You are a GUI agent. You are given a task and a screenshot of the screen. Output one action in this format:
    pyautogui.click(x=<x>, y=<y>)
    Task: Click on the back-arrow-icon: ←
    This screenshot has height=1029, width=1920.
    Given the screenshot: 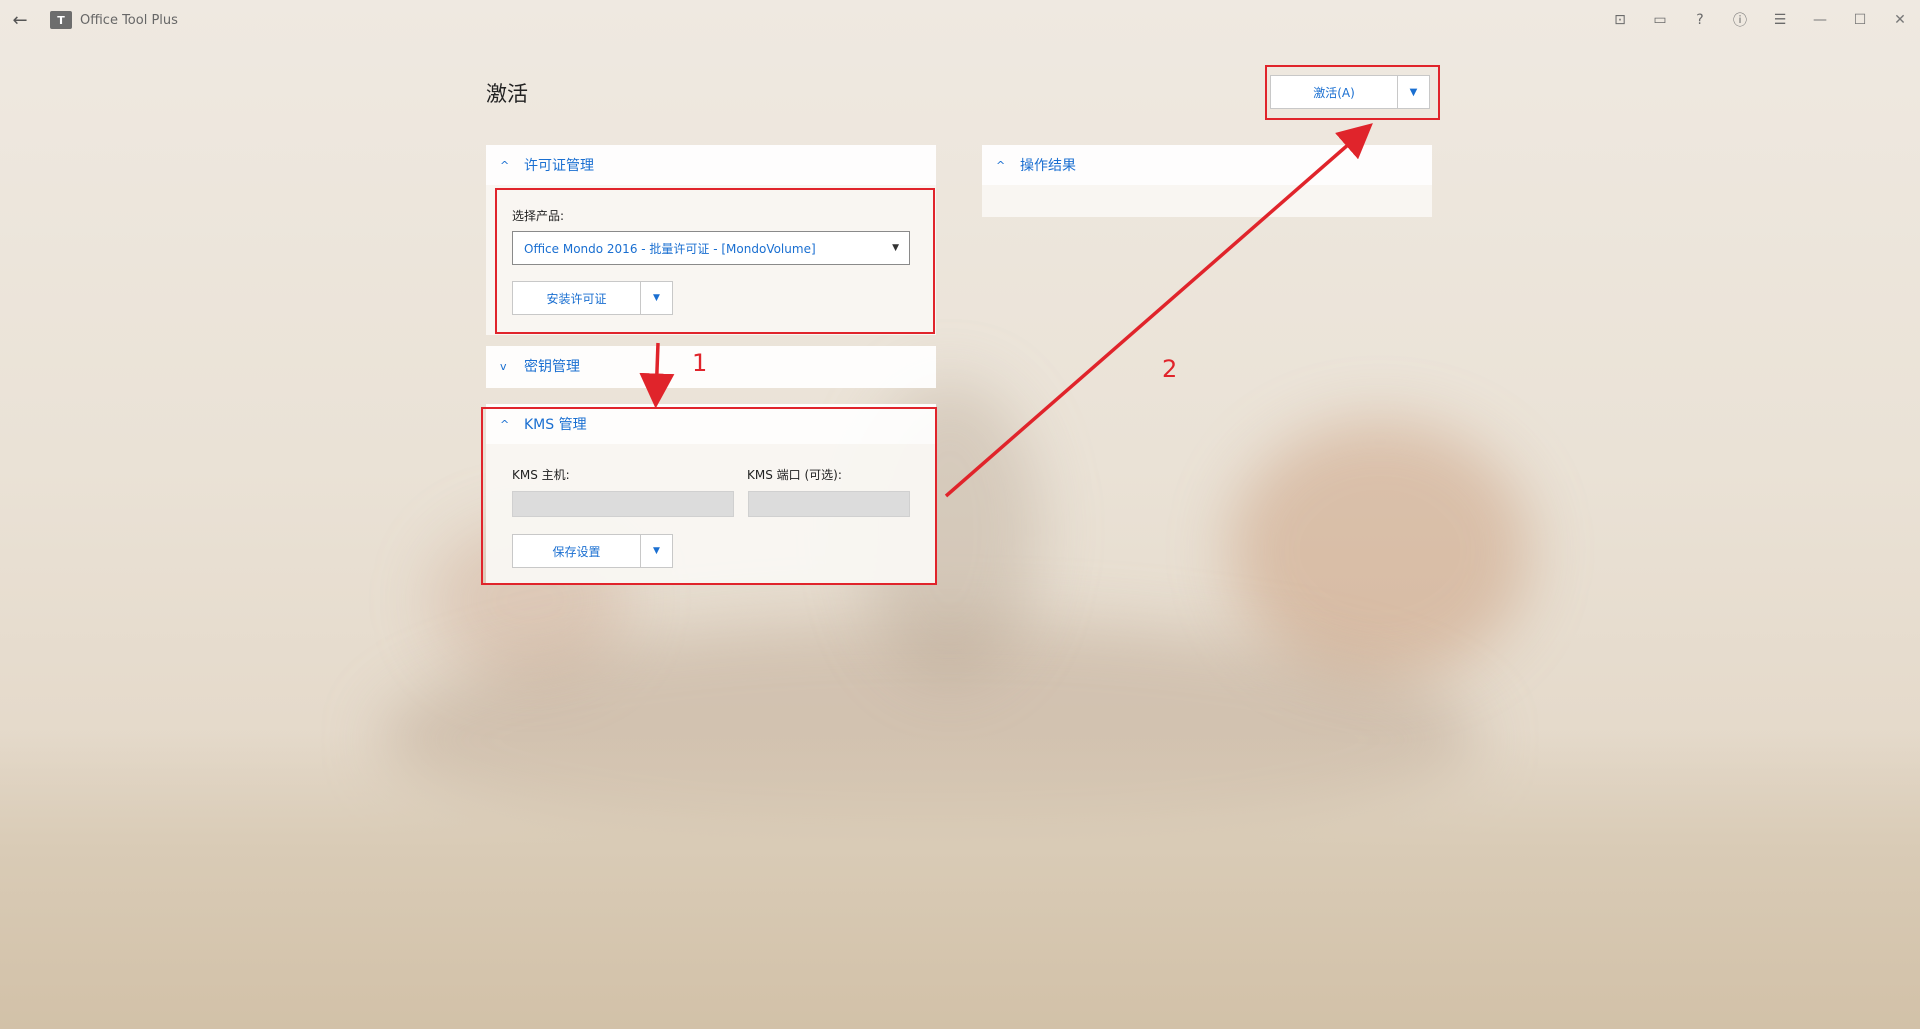 What is the action you would take?
    pyautogui.click(x=20, y=20)
    